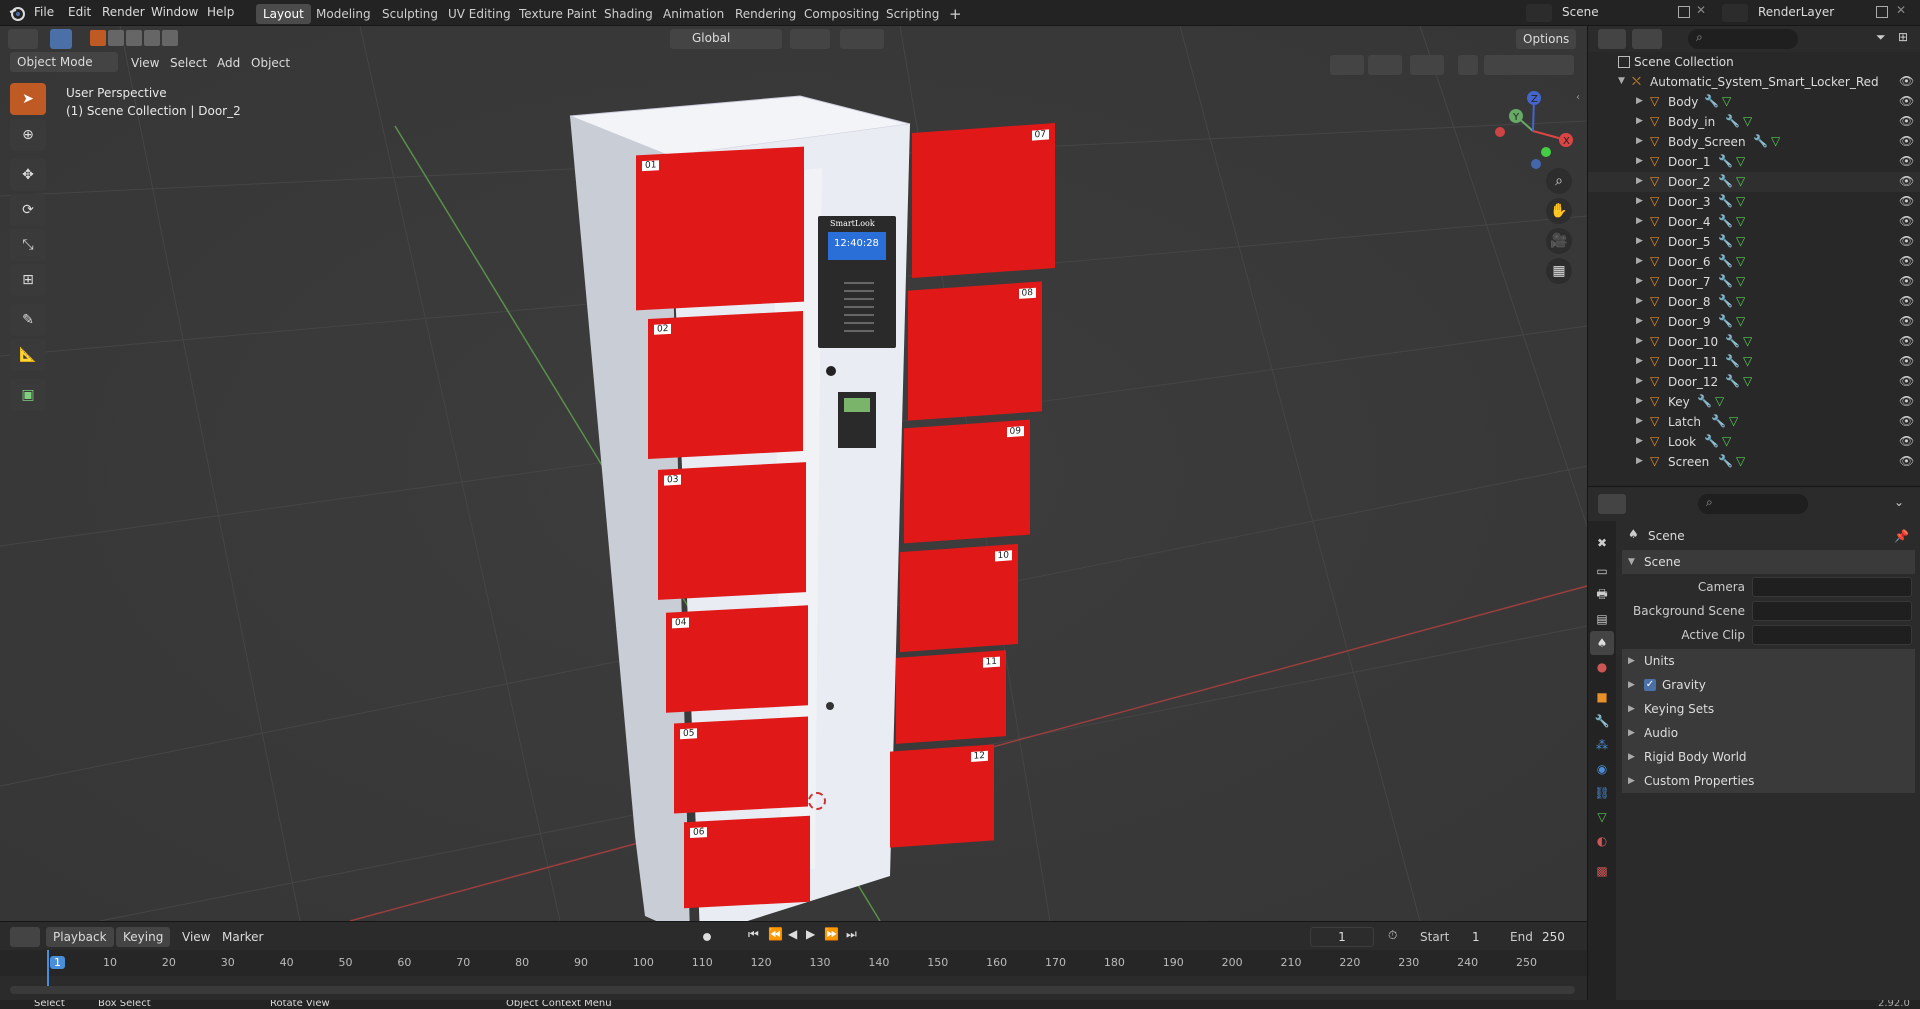  I want to click on background-scene-field, so click(1832, 611).